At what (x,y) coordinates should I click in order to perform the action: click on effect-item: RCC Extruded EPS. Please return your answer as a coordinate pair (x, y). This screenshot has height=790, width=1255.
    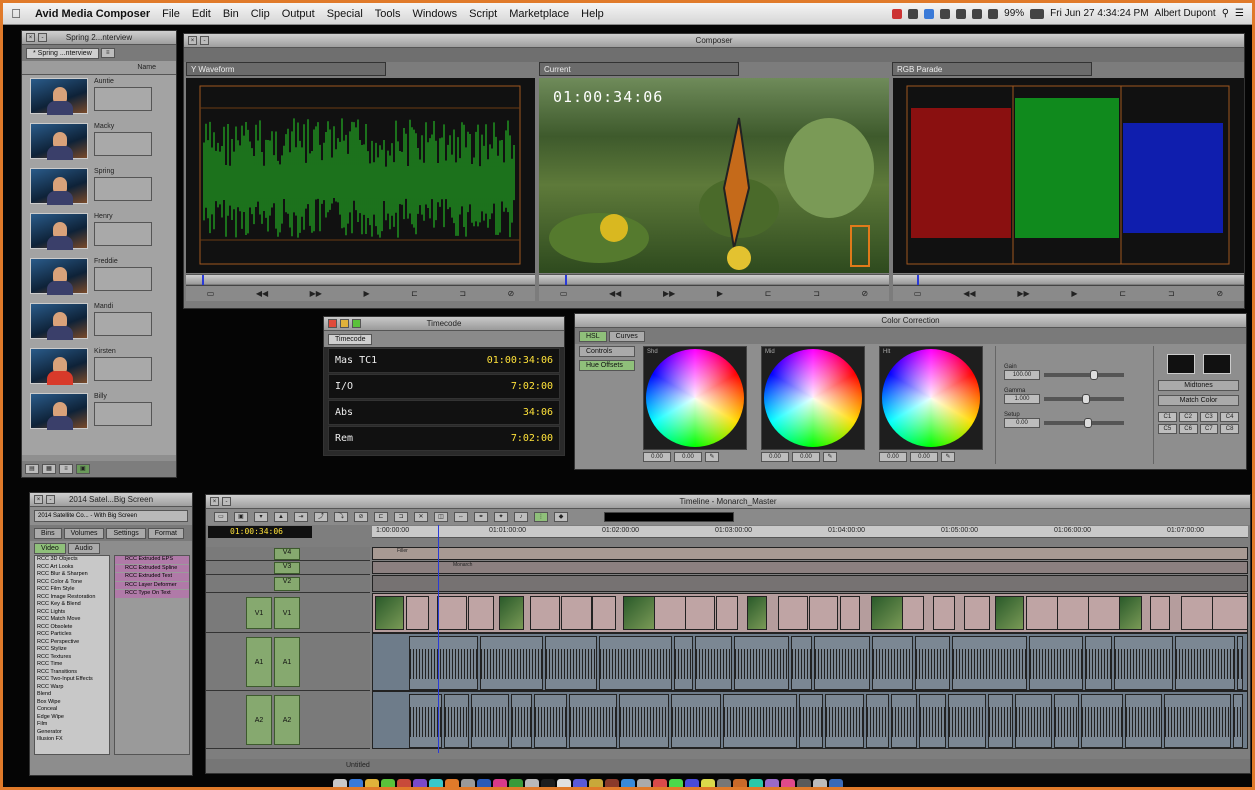
    Looking at the image, I should click on (152, 560).